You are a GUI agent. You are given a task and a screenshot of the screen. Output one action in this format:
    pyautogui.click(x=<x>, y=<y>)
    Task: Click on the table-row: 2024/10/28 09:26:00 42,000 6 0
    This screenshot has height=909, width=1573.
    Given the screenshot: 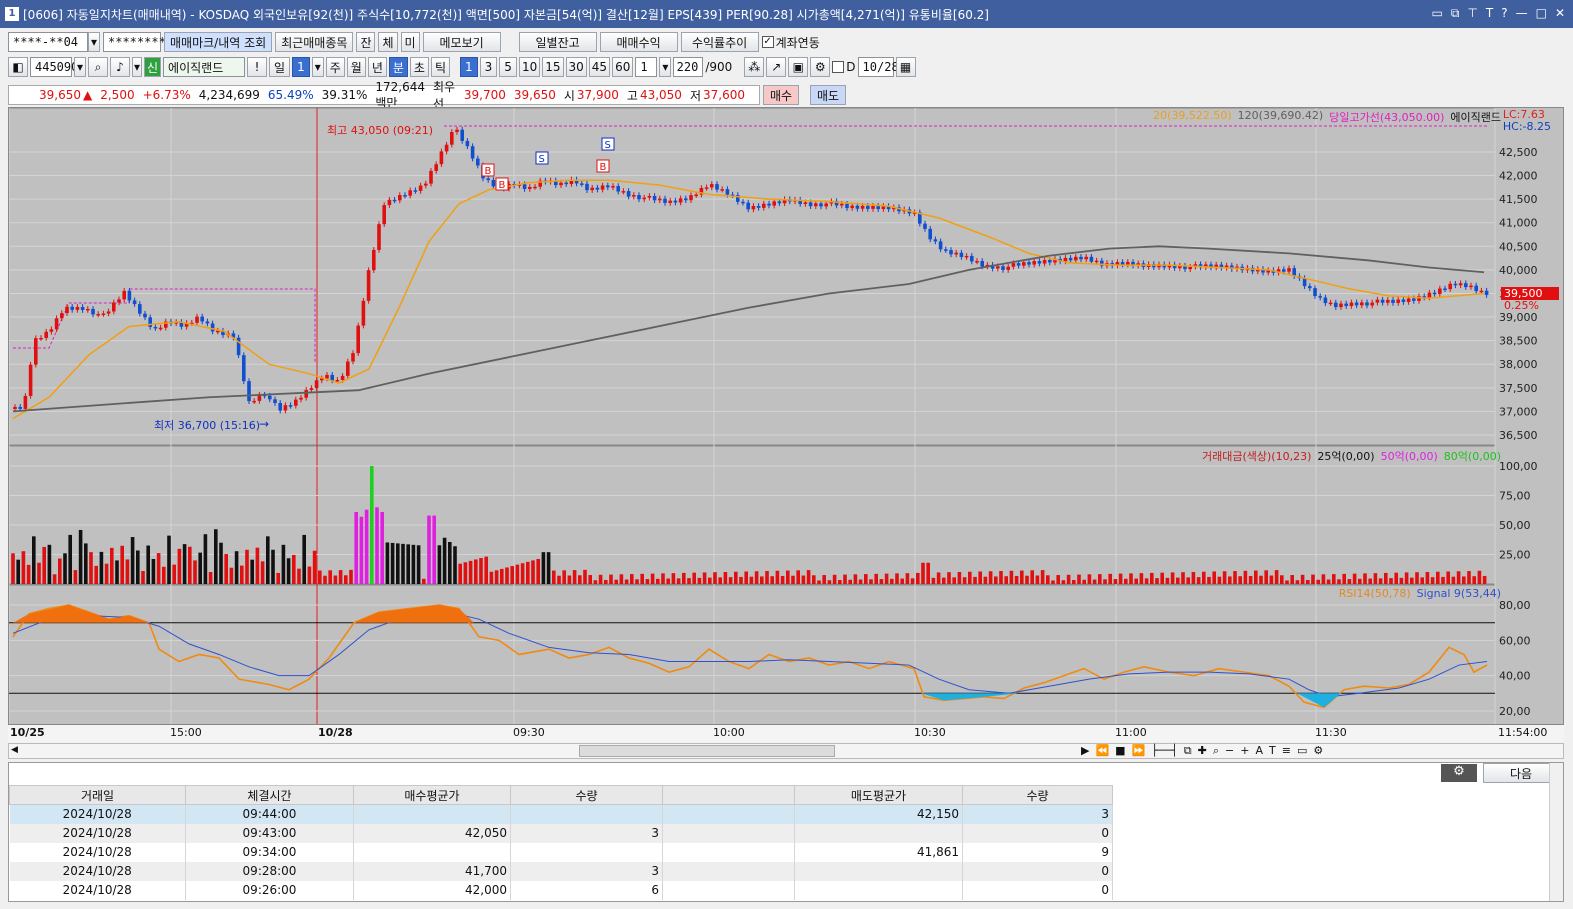 What is the action you would take?
    pyautogui.click(x=561, y=890)
    